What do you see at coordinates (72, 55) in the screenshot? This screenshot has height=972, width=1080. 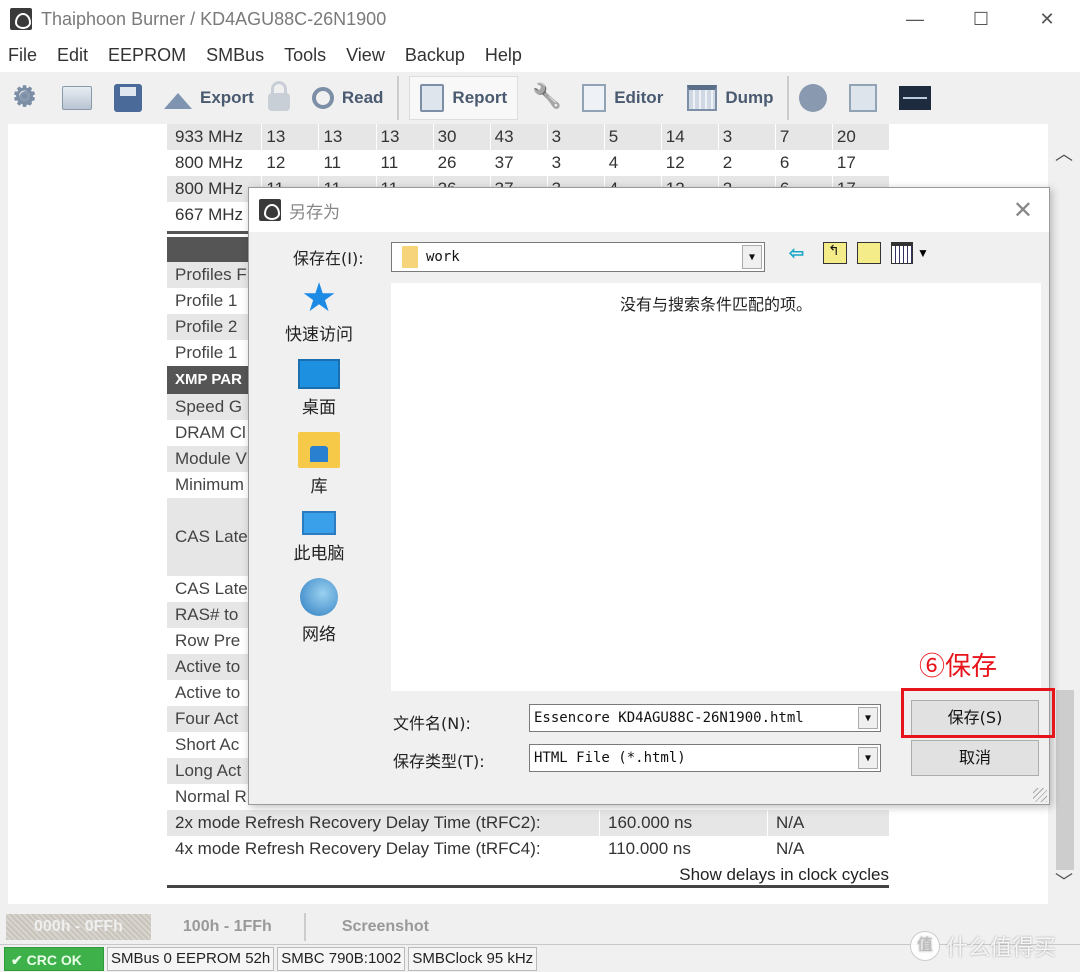 I see `menu-edit: Edit` at bounding box center [72, 55].